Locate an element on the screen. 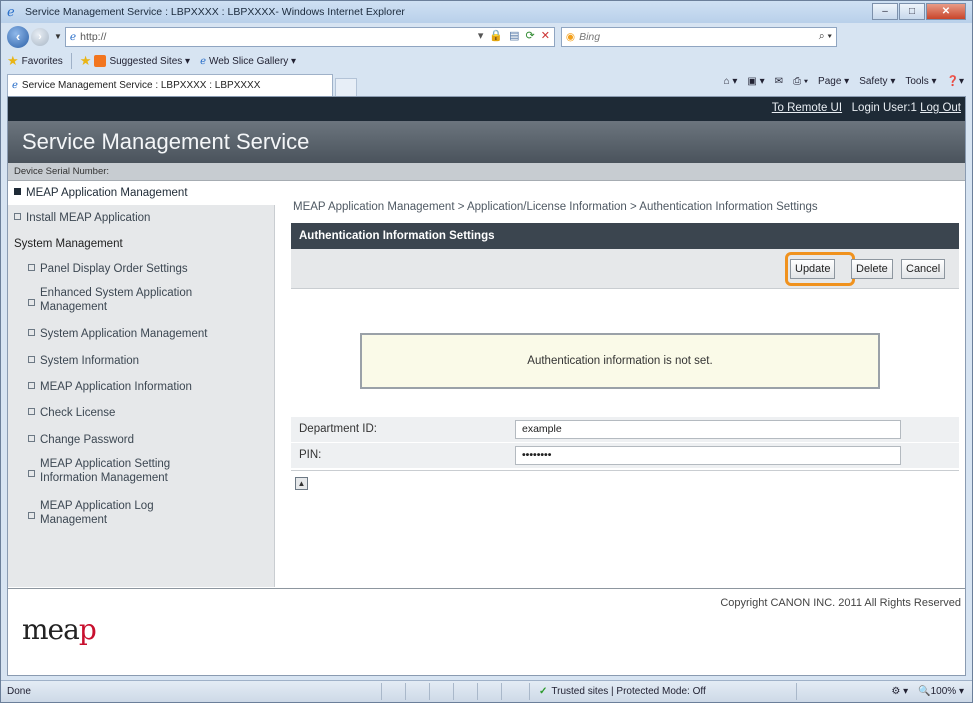 Image resolution: width=973 pixels, height=703 pixels. refresh-icon: ⟳ is located at coordinates (529, 35).